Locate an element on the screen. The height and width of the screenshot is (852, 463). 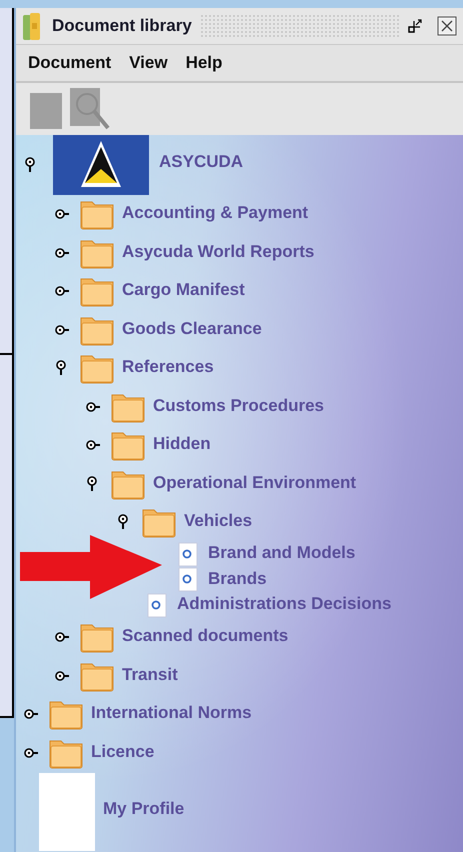
tree-item-label: International Norms is located at coordinates (171, 712).